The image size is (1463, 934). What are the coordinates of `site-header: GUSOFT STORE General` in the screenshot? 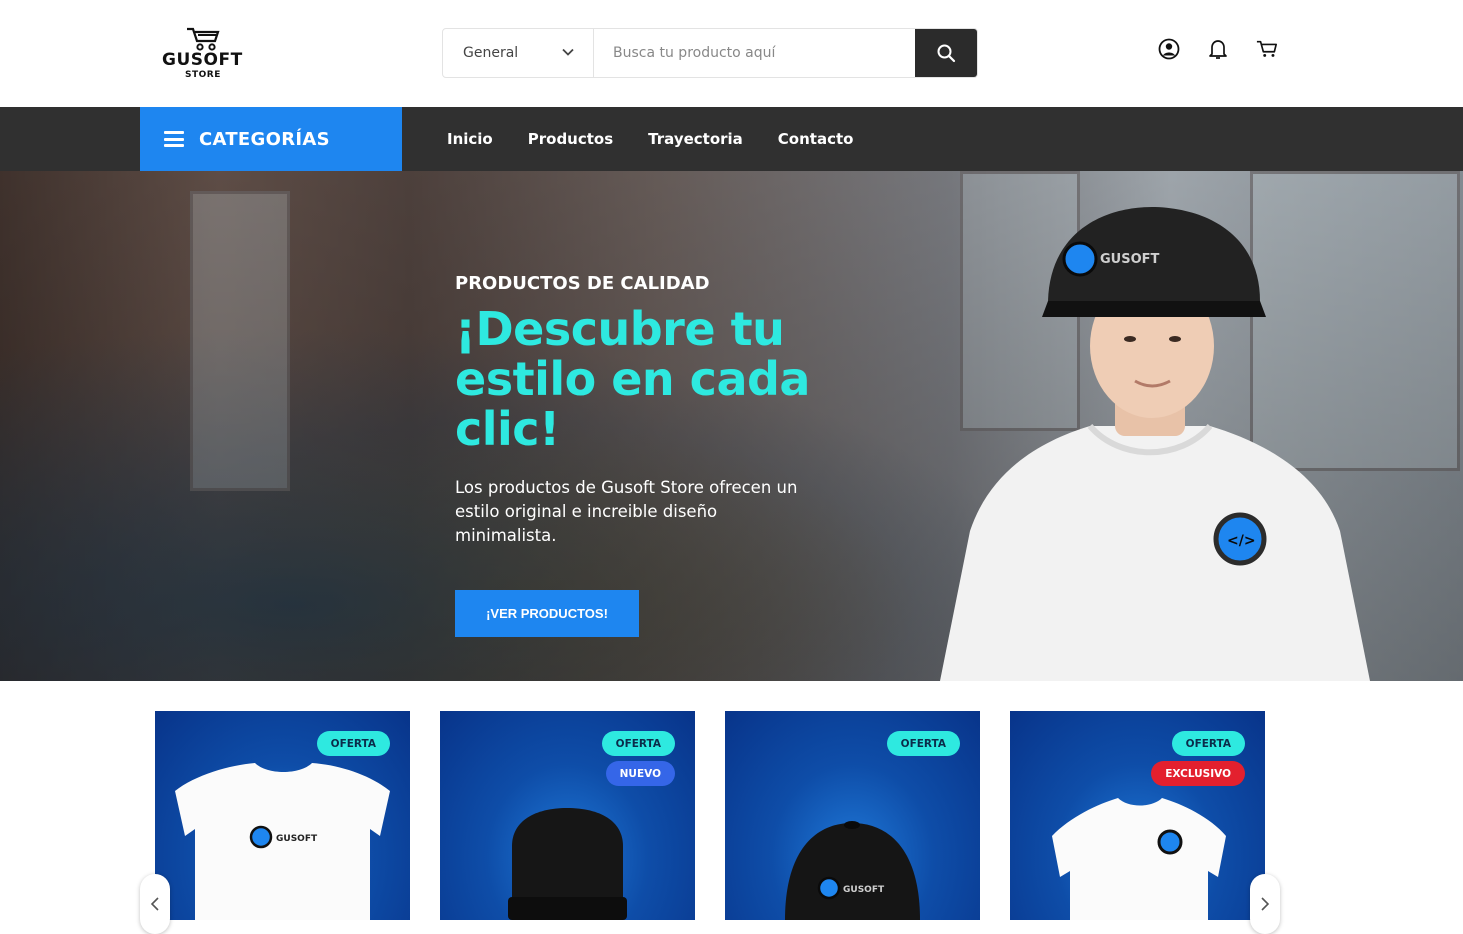 It's located at (731, 53).